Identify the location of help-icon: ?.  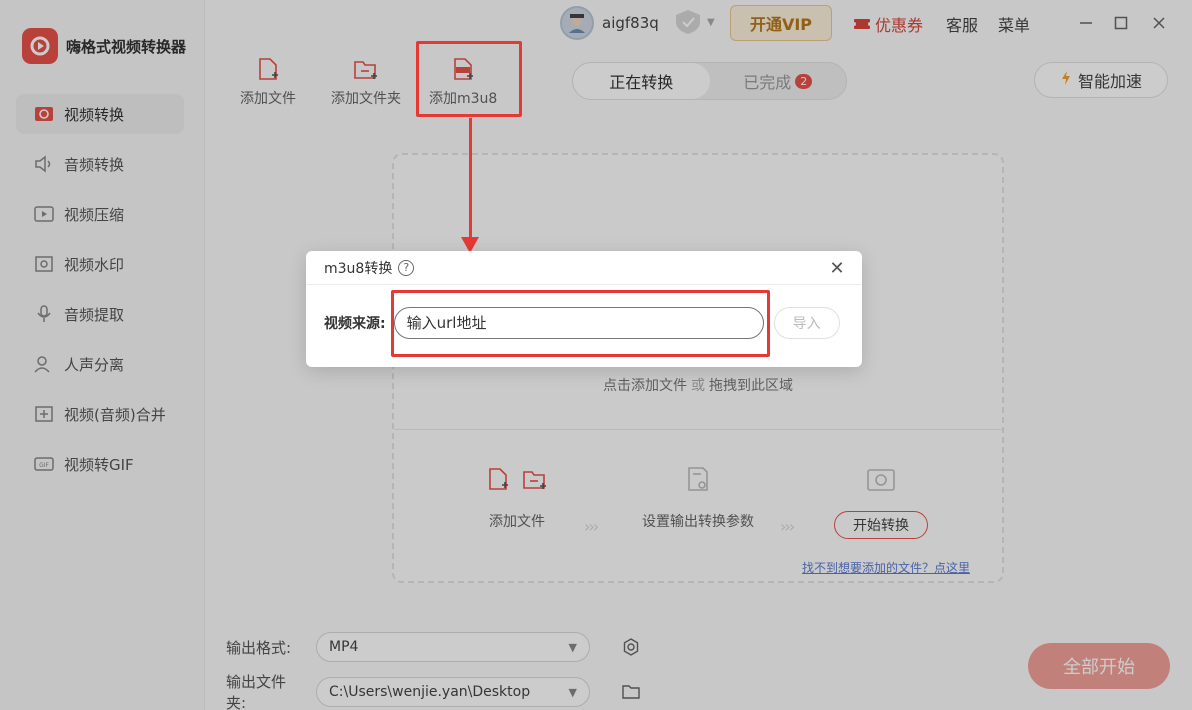
(406, 267).